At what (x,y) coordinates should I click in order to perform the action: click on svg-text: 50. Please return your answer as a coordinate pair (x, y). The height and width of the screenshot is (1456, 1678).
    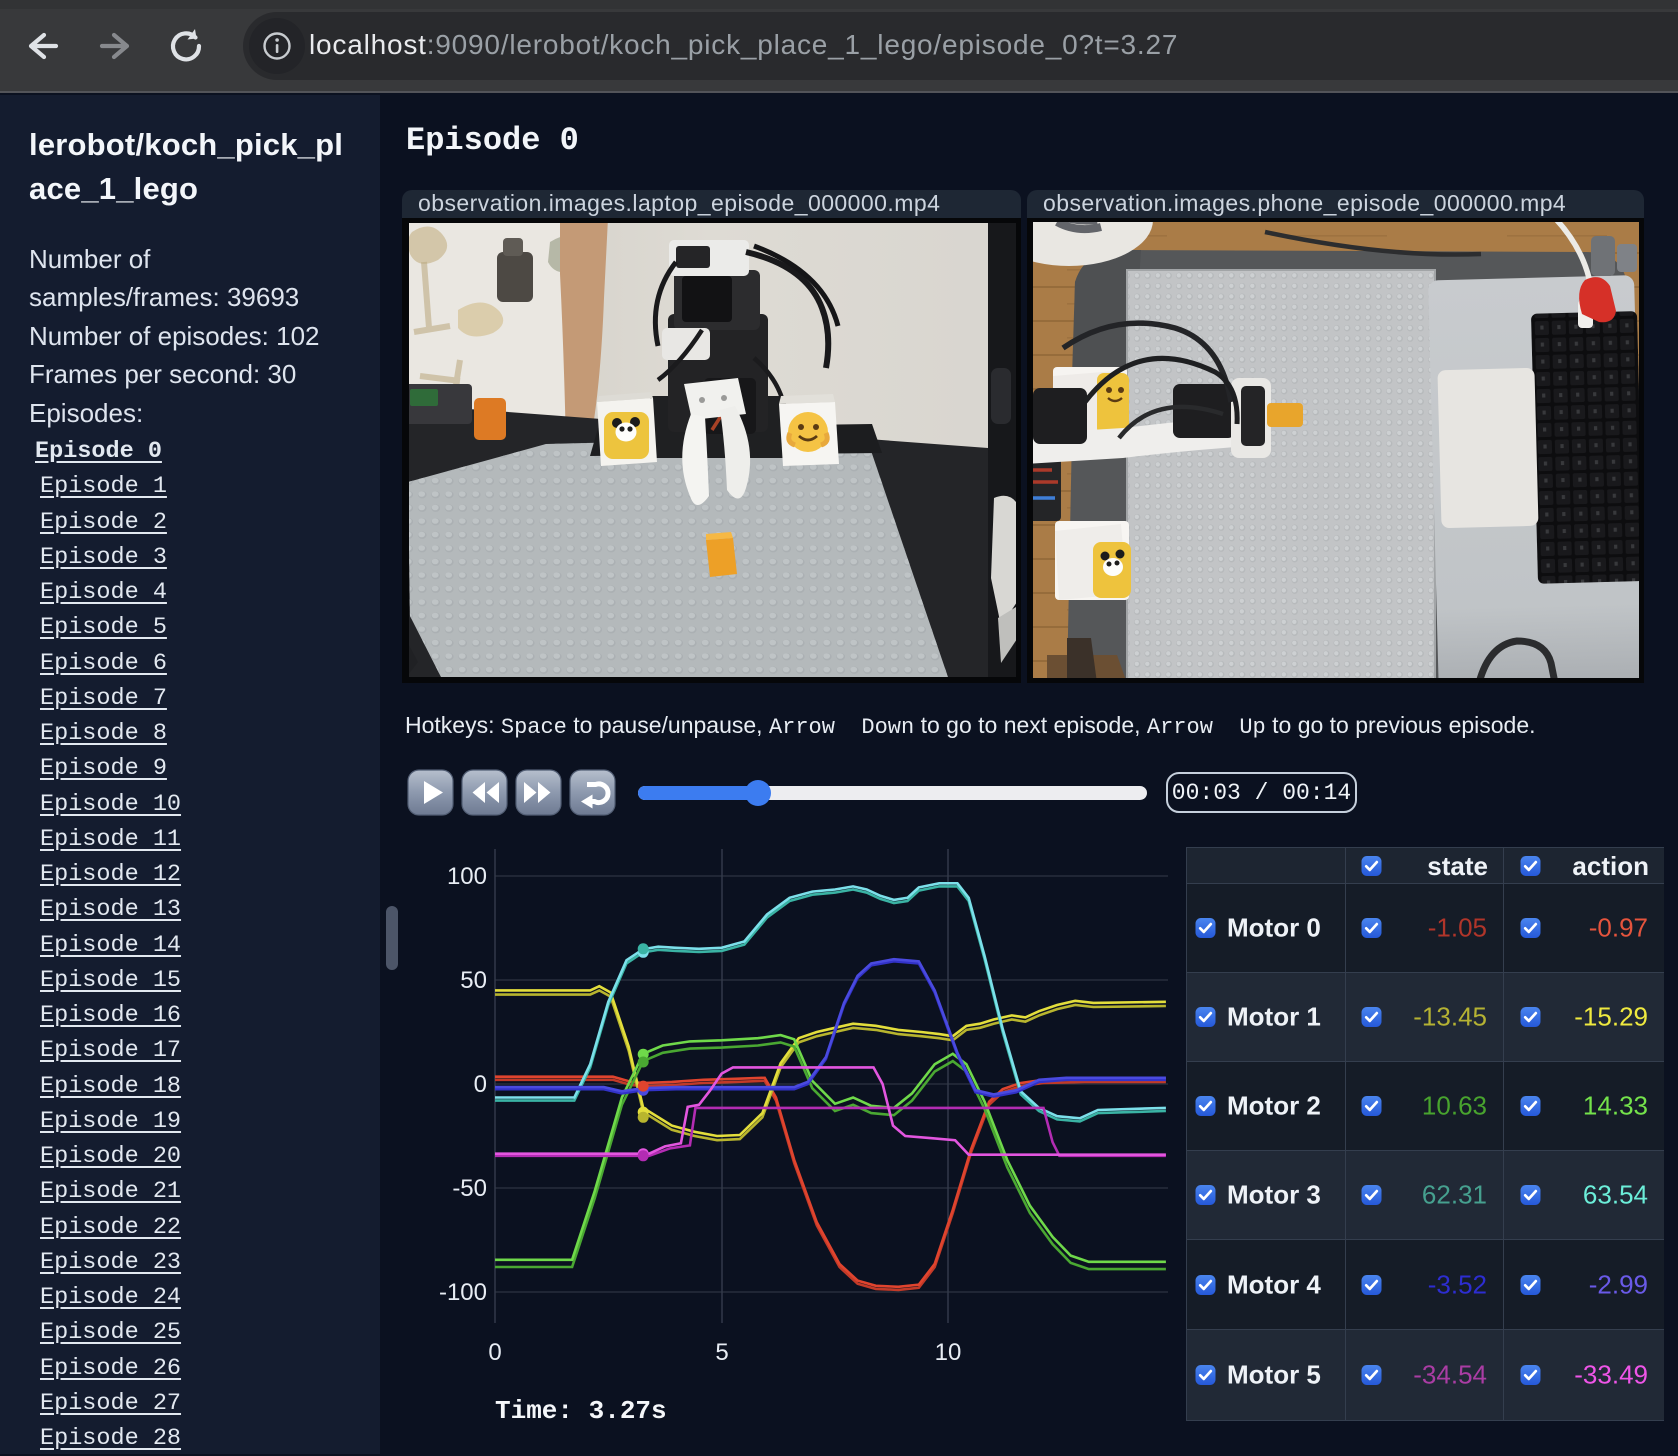
    Looking at the image, I should click on (473, 980).